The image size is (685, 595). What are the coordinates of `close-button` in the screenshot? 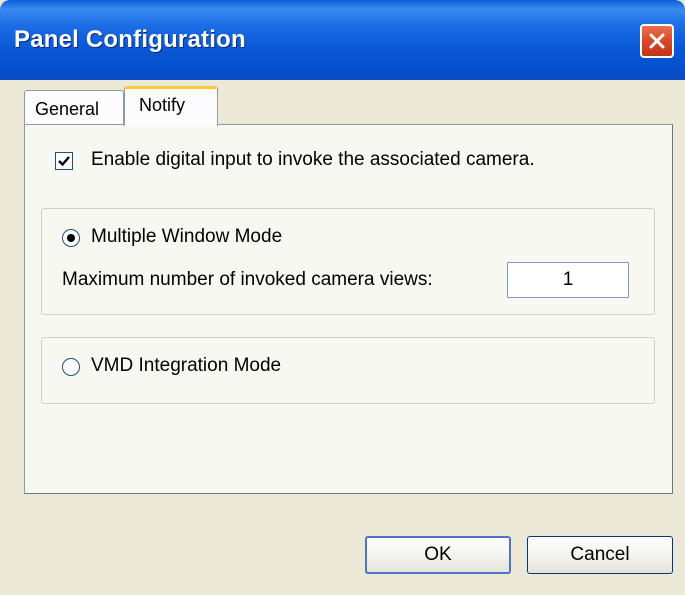 It's located at (657, 41).